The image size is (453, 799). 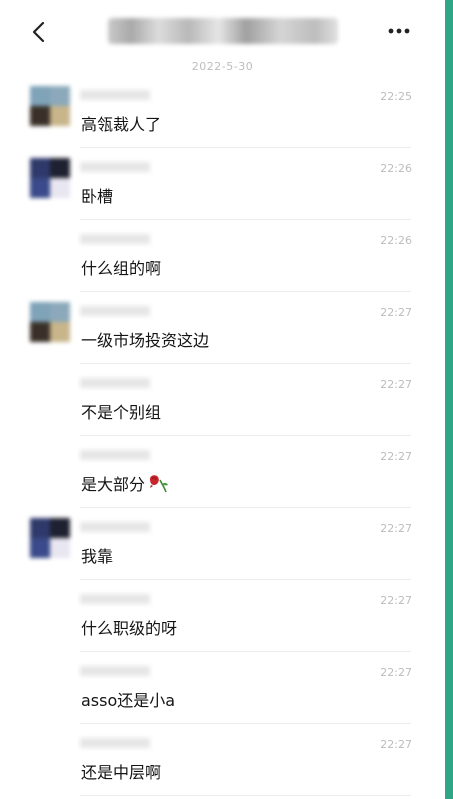 I want to click on more-options-button, so click(x=399, y=31).